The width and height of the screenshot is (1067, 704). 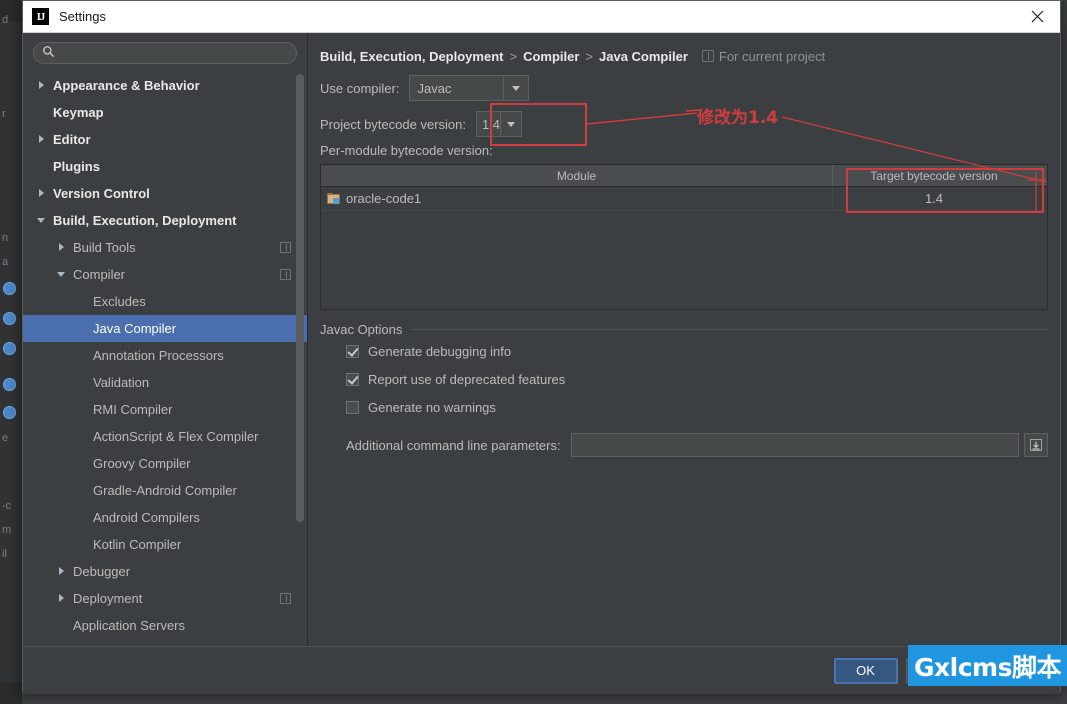 I want to click on use-compiler-select: Javac, so click(x=469, y=88).